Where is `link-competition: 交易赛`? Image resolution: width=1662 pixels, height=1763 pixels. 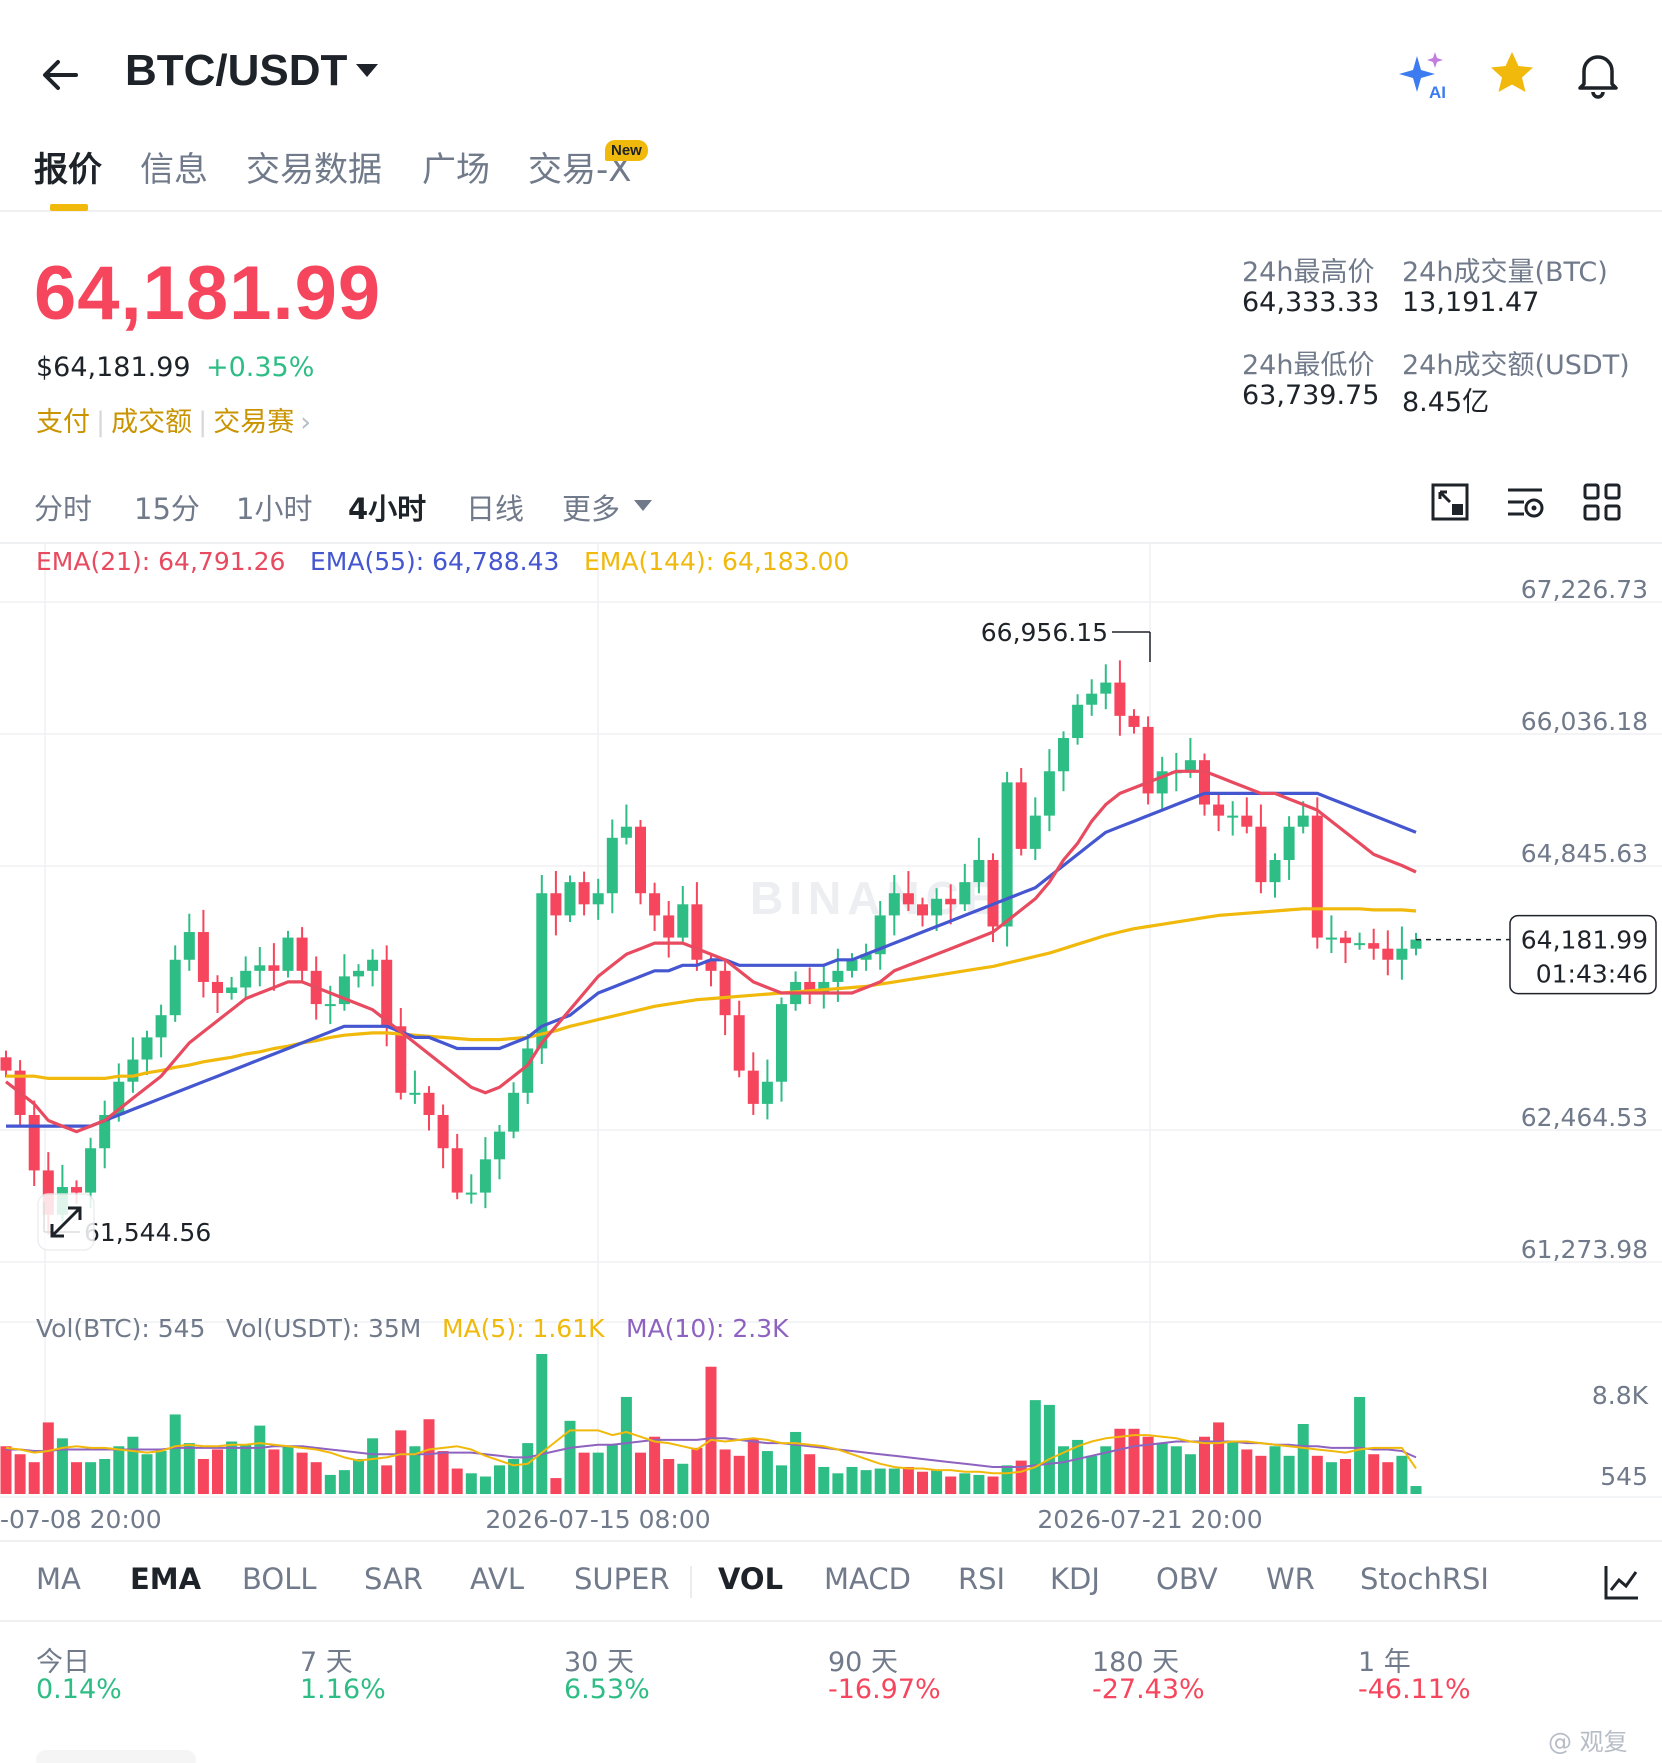 link-competition: 交易赛 is located at coordinates (253, 422).